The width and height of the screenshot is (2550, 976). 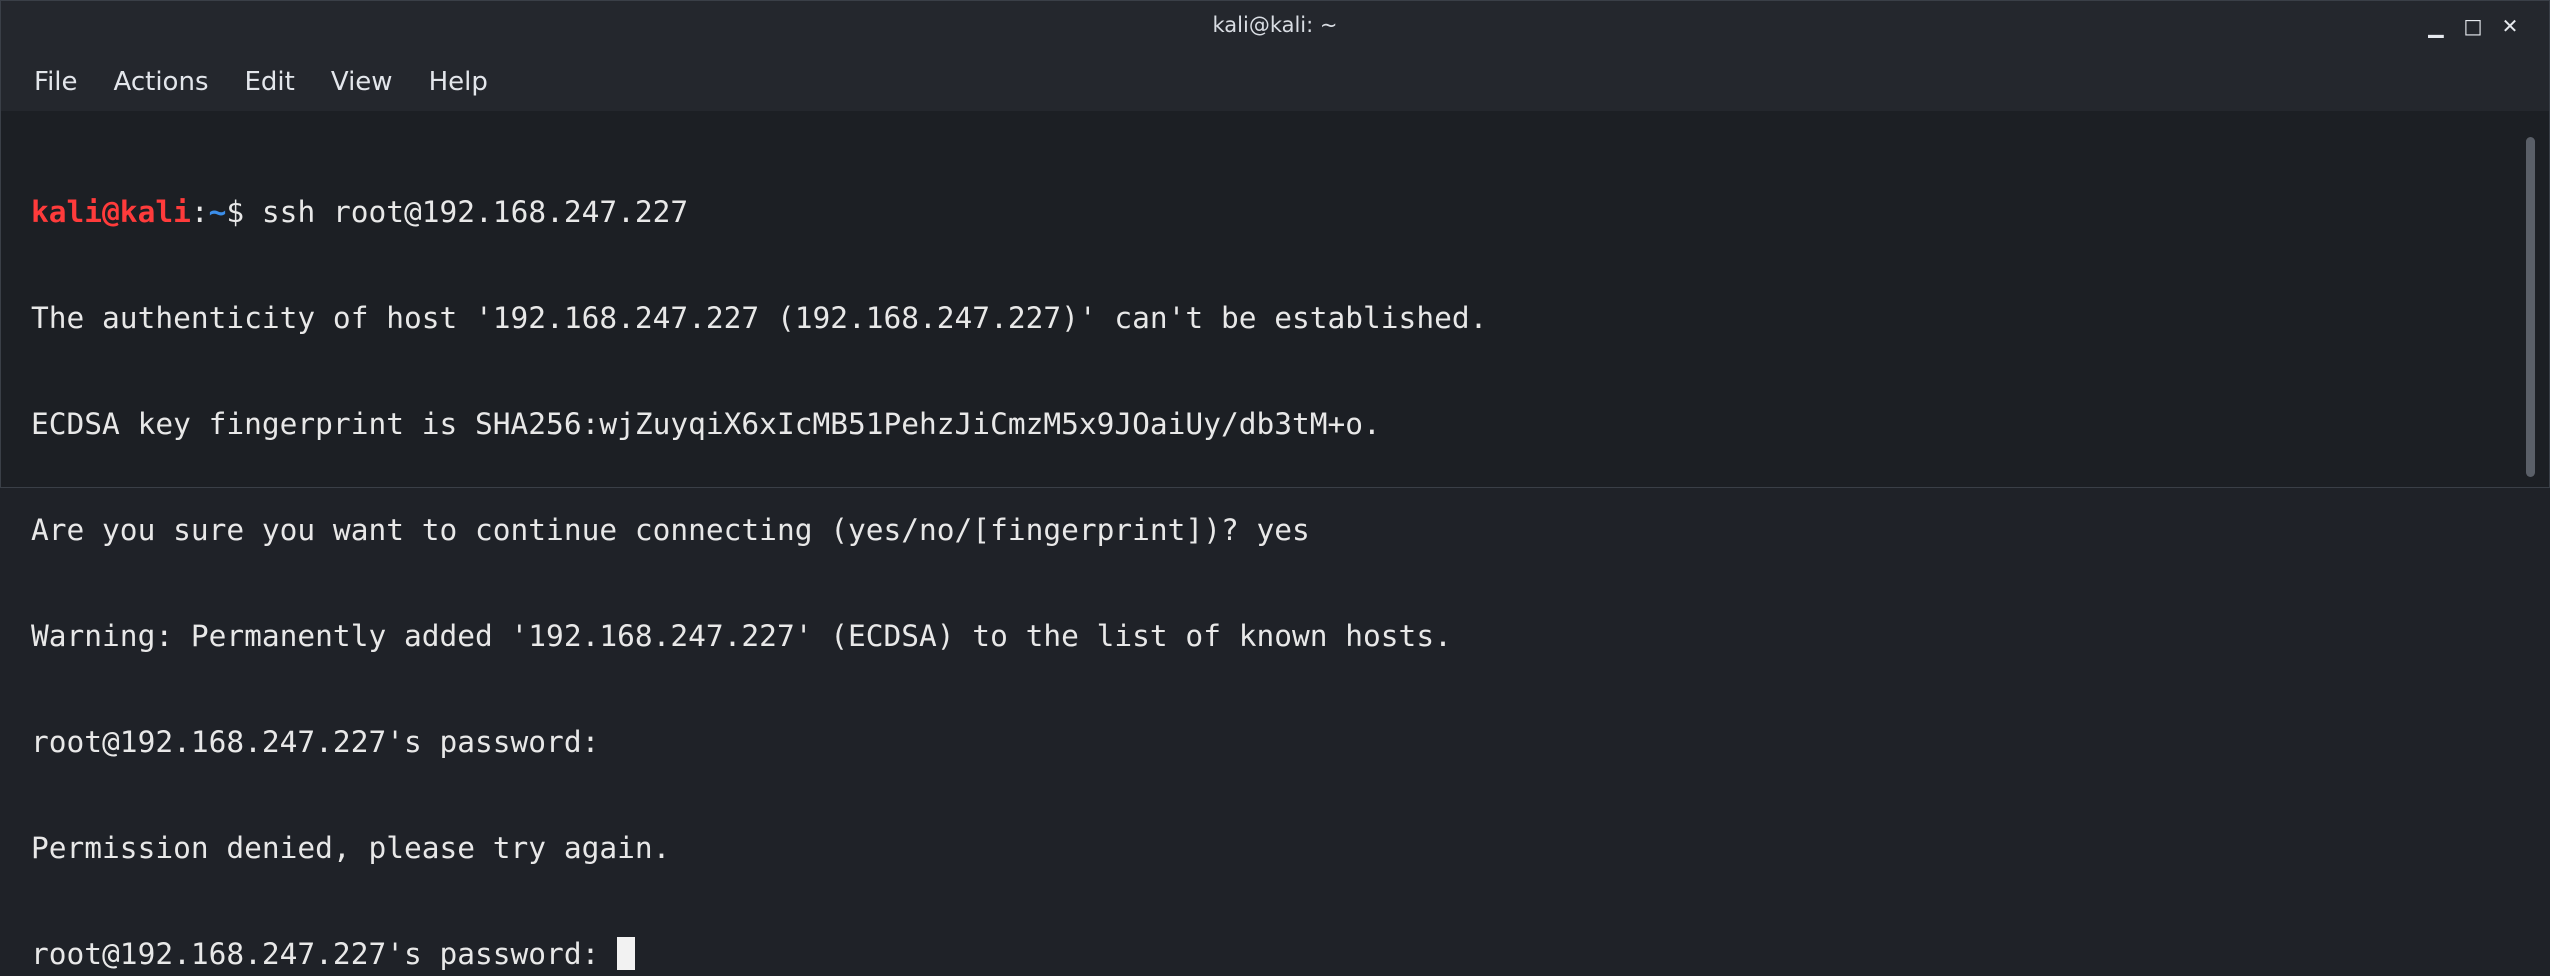 I want to click on prompt-path: ~, so click(x=217, y=212).